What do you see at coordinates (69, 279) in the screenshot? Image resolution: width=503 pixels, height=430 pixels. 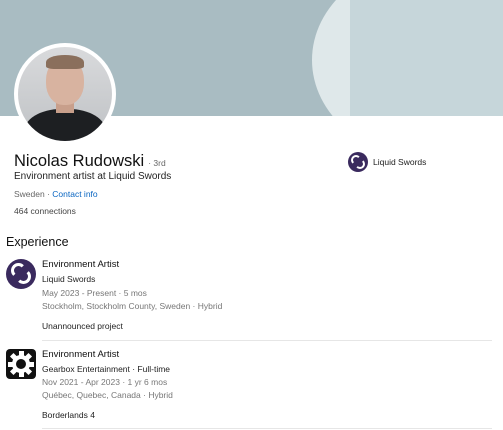 I see `experience-company: Liquid Swords` at bounding box center [69, 279].